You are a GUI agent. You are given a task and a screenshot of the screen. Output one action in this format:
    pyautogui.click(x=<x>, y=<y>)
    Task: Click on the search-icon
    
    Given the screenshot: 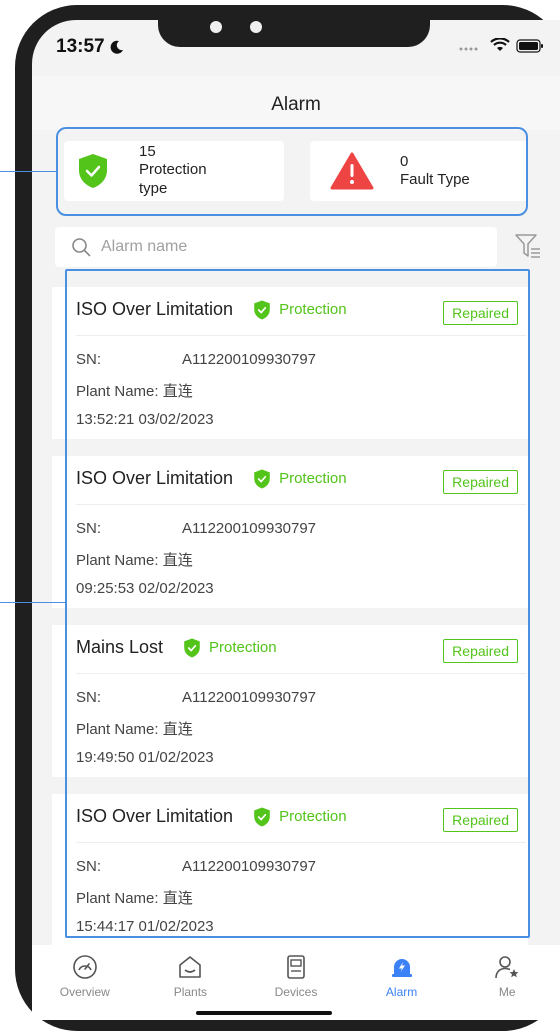 What is the action you would take?
    pyautogui.click(x=81, y=247)
    